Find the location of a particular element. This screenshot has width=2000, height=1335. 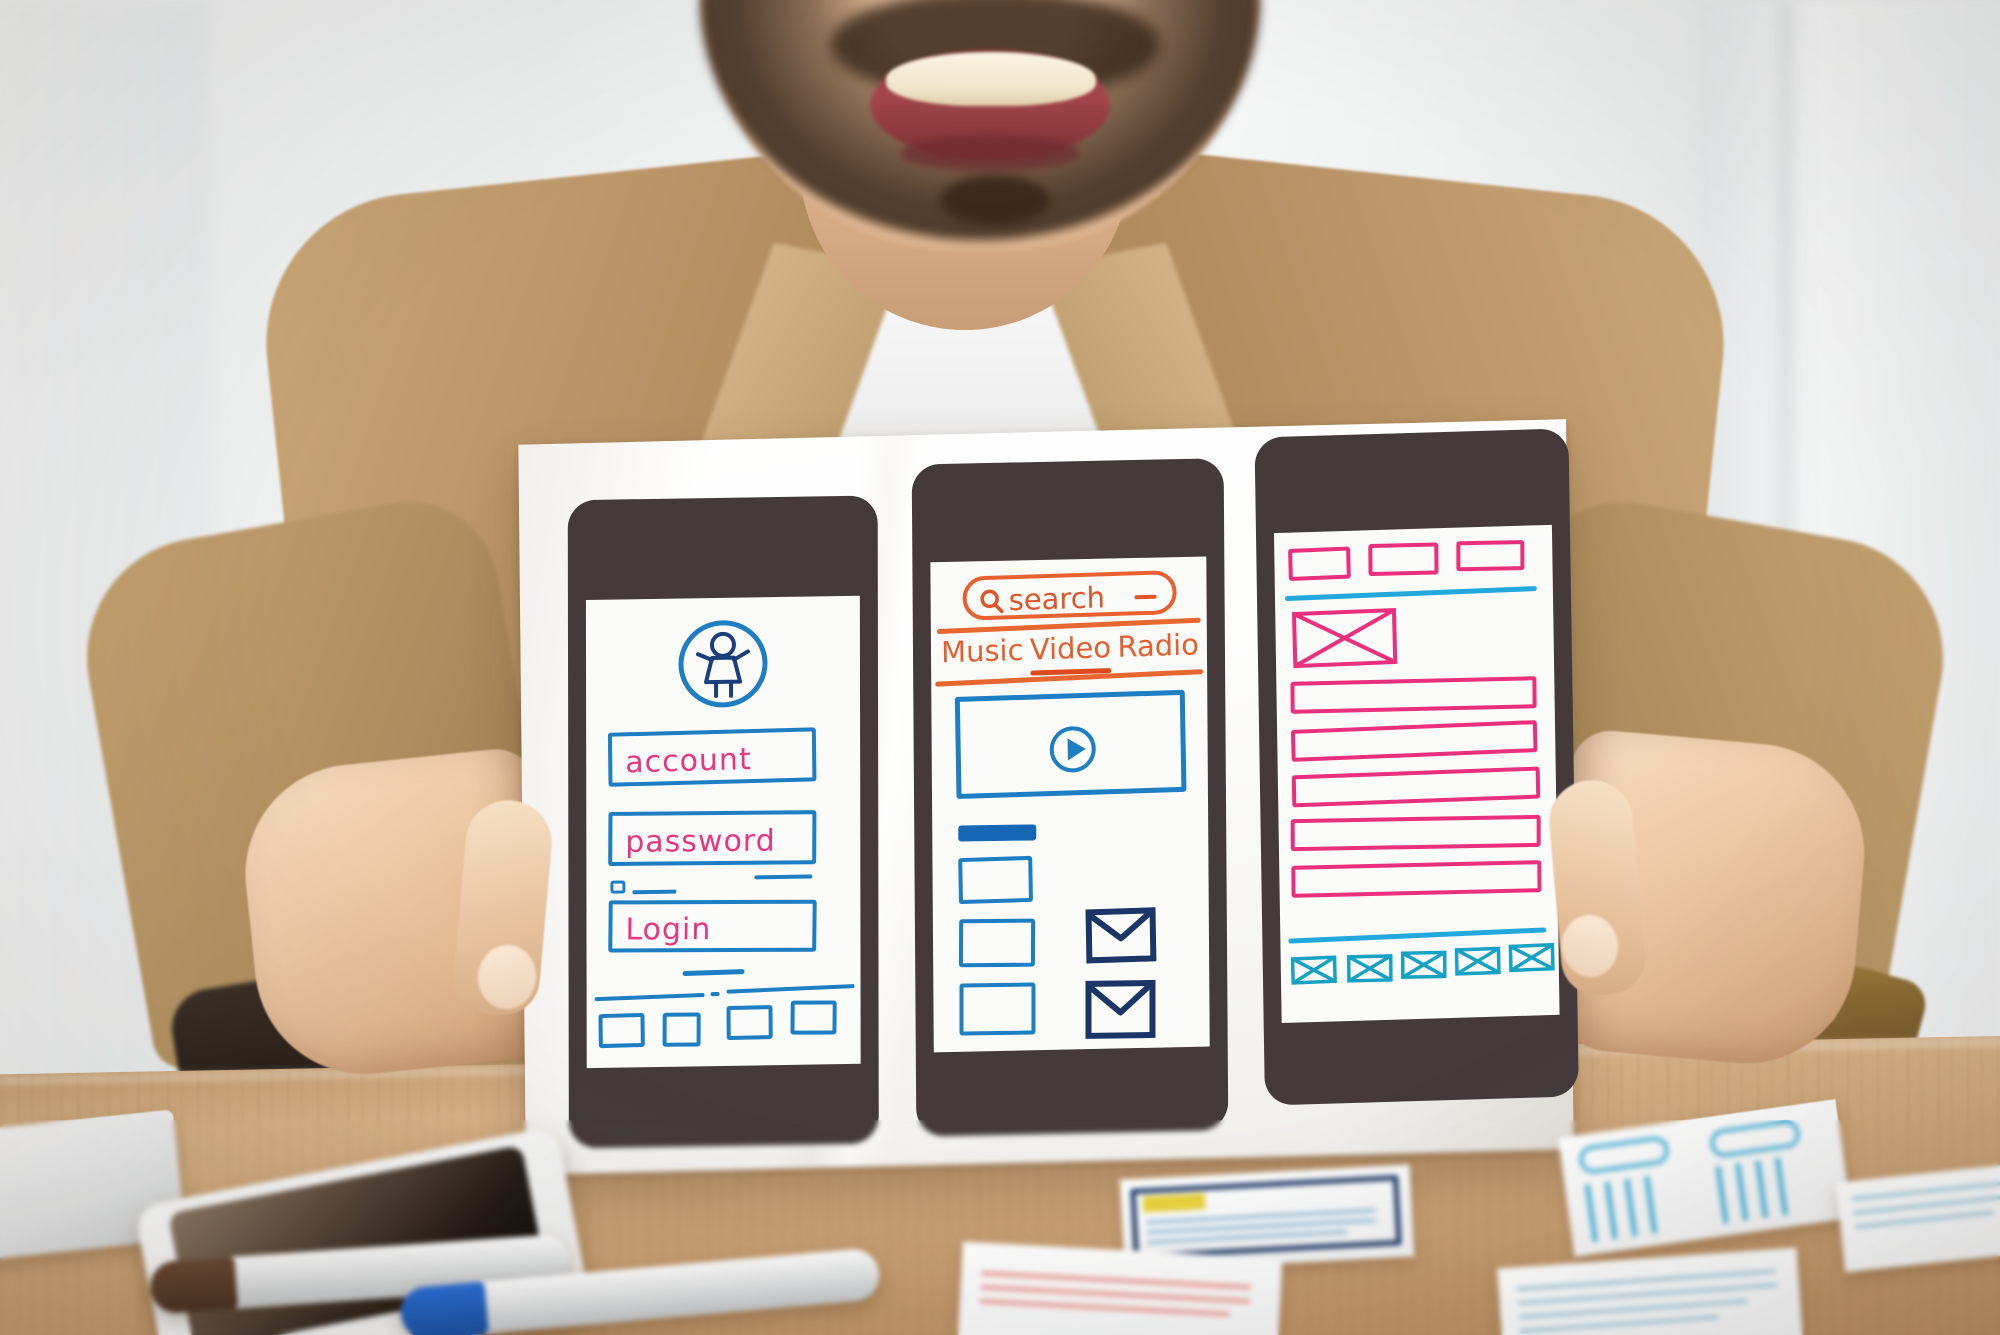

media-tabs: Music Video Radio is located at coordinates (1070, 651).